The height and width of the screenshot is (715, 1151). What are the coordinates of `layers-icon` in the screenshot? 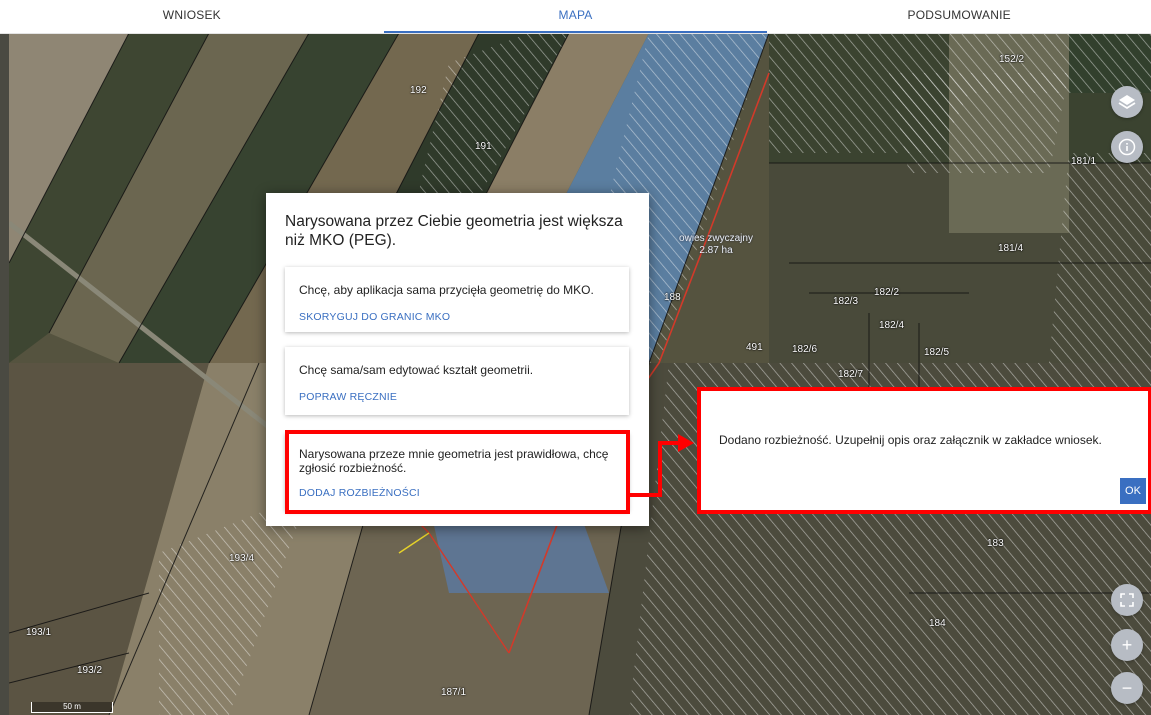 It's located at (1127, 102).